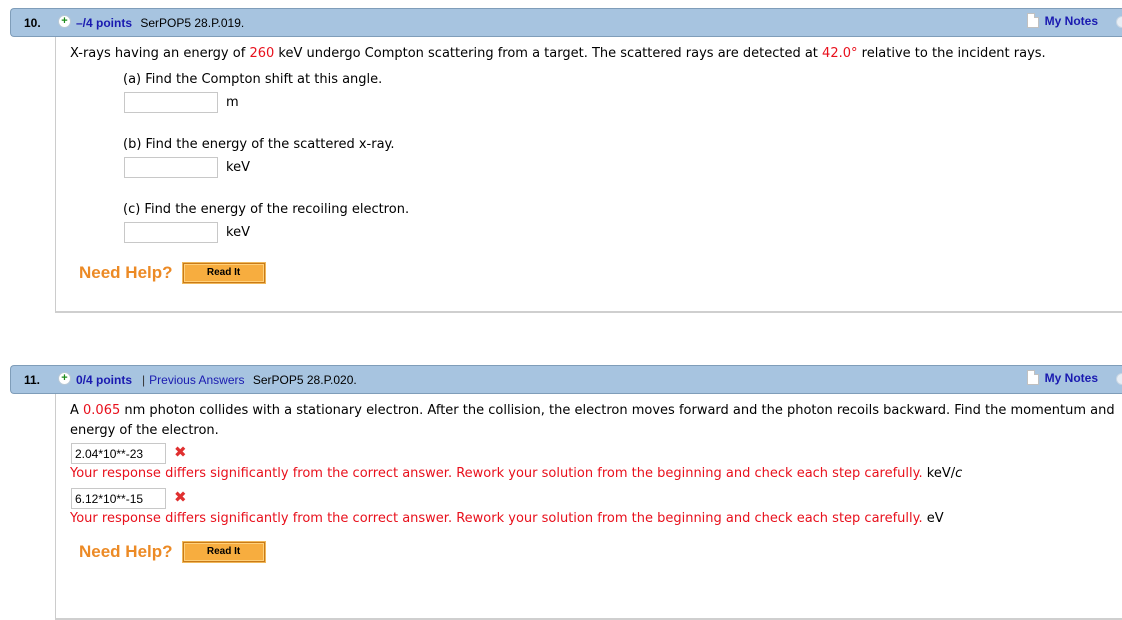 The height and width of the screenshot is (620, 1122). What do you see at coordinates (171, 167) in the screenshot?
I see `part-b-input` at bounding box center [171, 167].